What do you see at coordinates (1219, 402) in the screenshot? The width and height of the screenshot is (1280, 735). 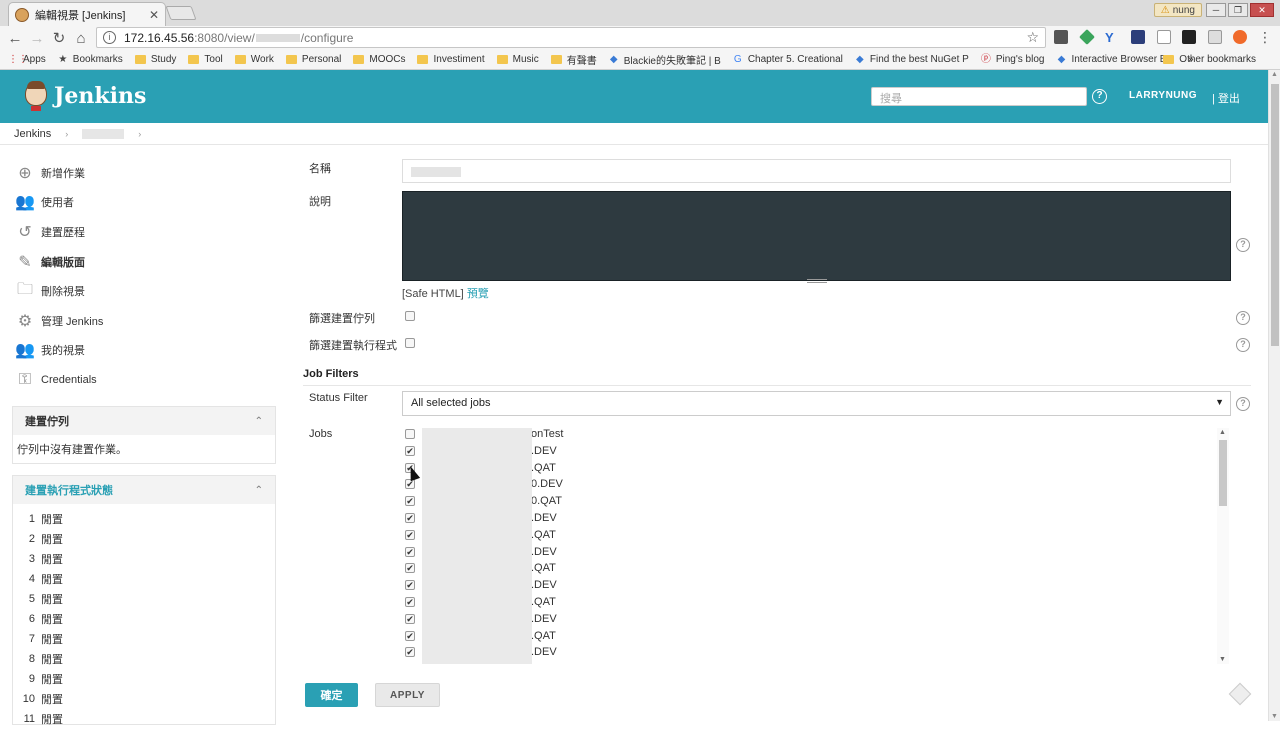 I see `dropdown-arrow-icon: ▼` at bounding box center [1219, 402].